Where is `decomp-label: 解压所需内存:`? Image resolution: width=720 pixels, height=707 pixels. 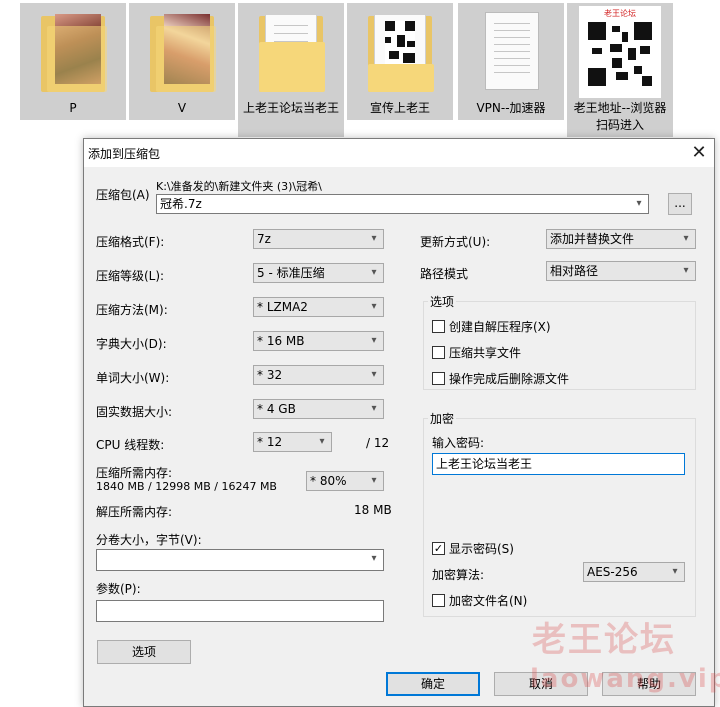
decomp-label: 解压所需内存: is located at coordinates (134, 512).